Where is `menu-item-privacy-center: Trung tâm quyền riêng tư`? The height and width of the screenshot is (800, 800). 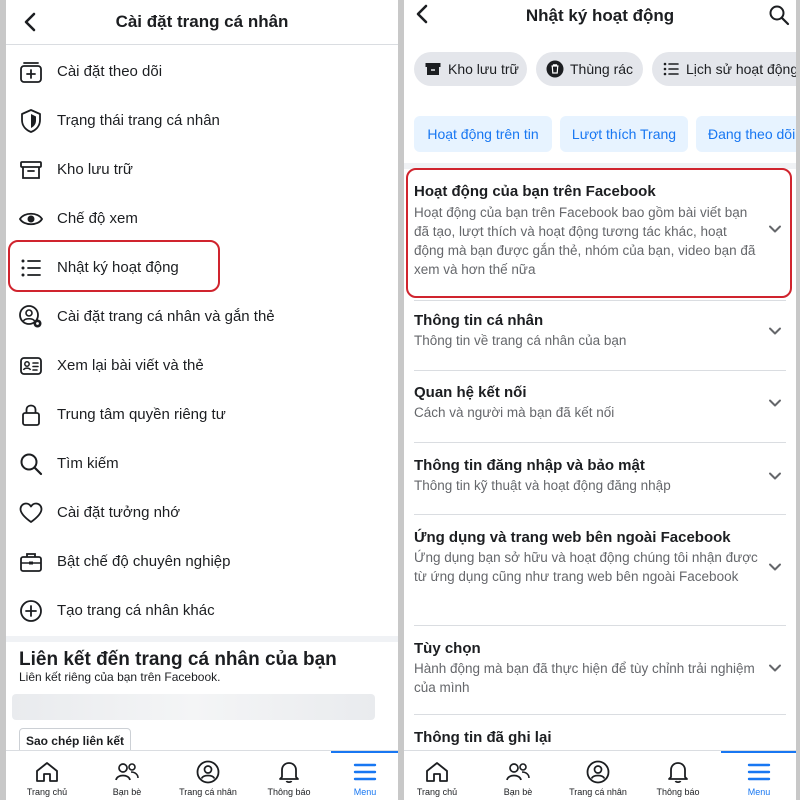
menu-item-privacy-center: Trung tâm quyền riêng tư is located at coordinates (202, 414).